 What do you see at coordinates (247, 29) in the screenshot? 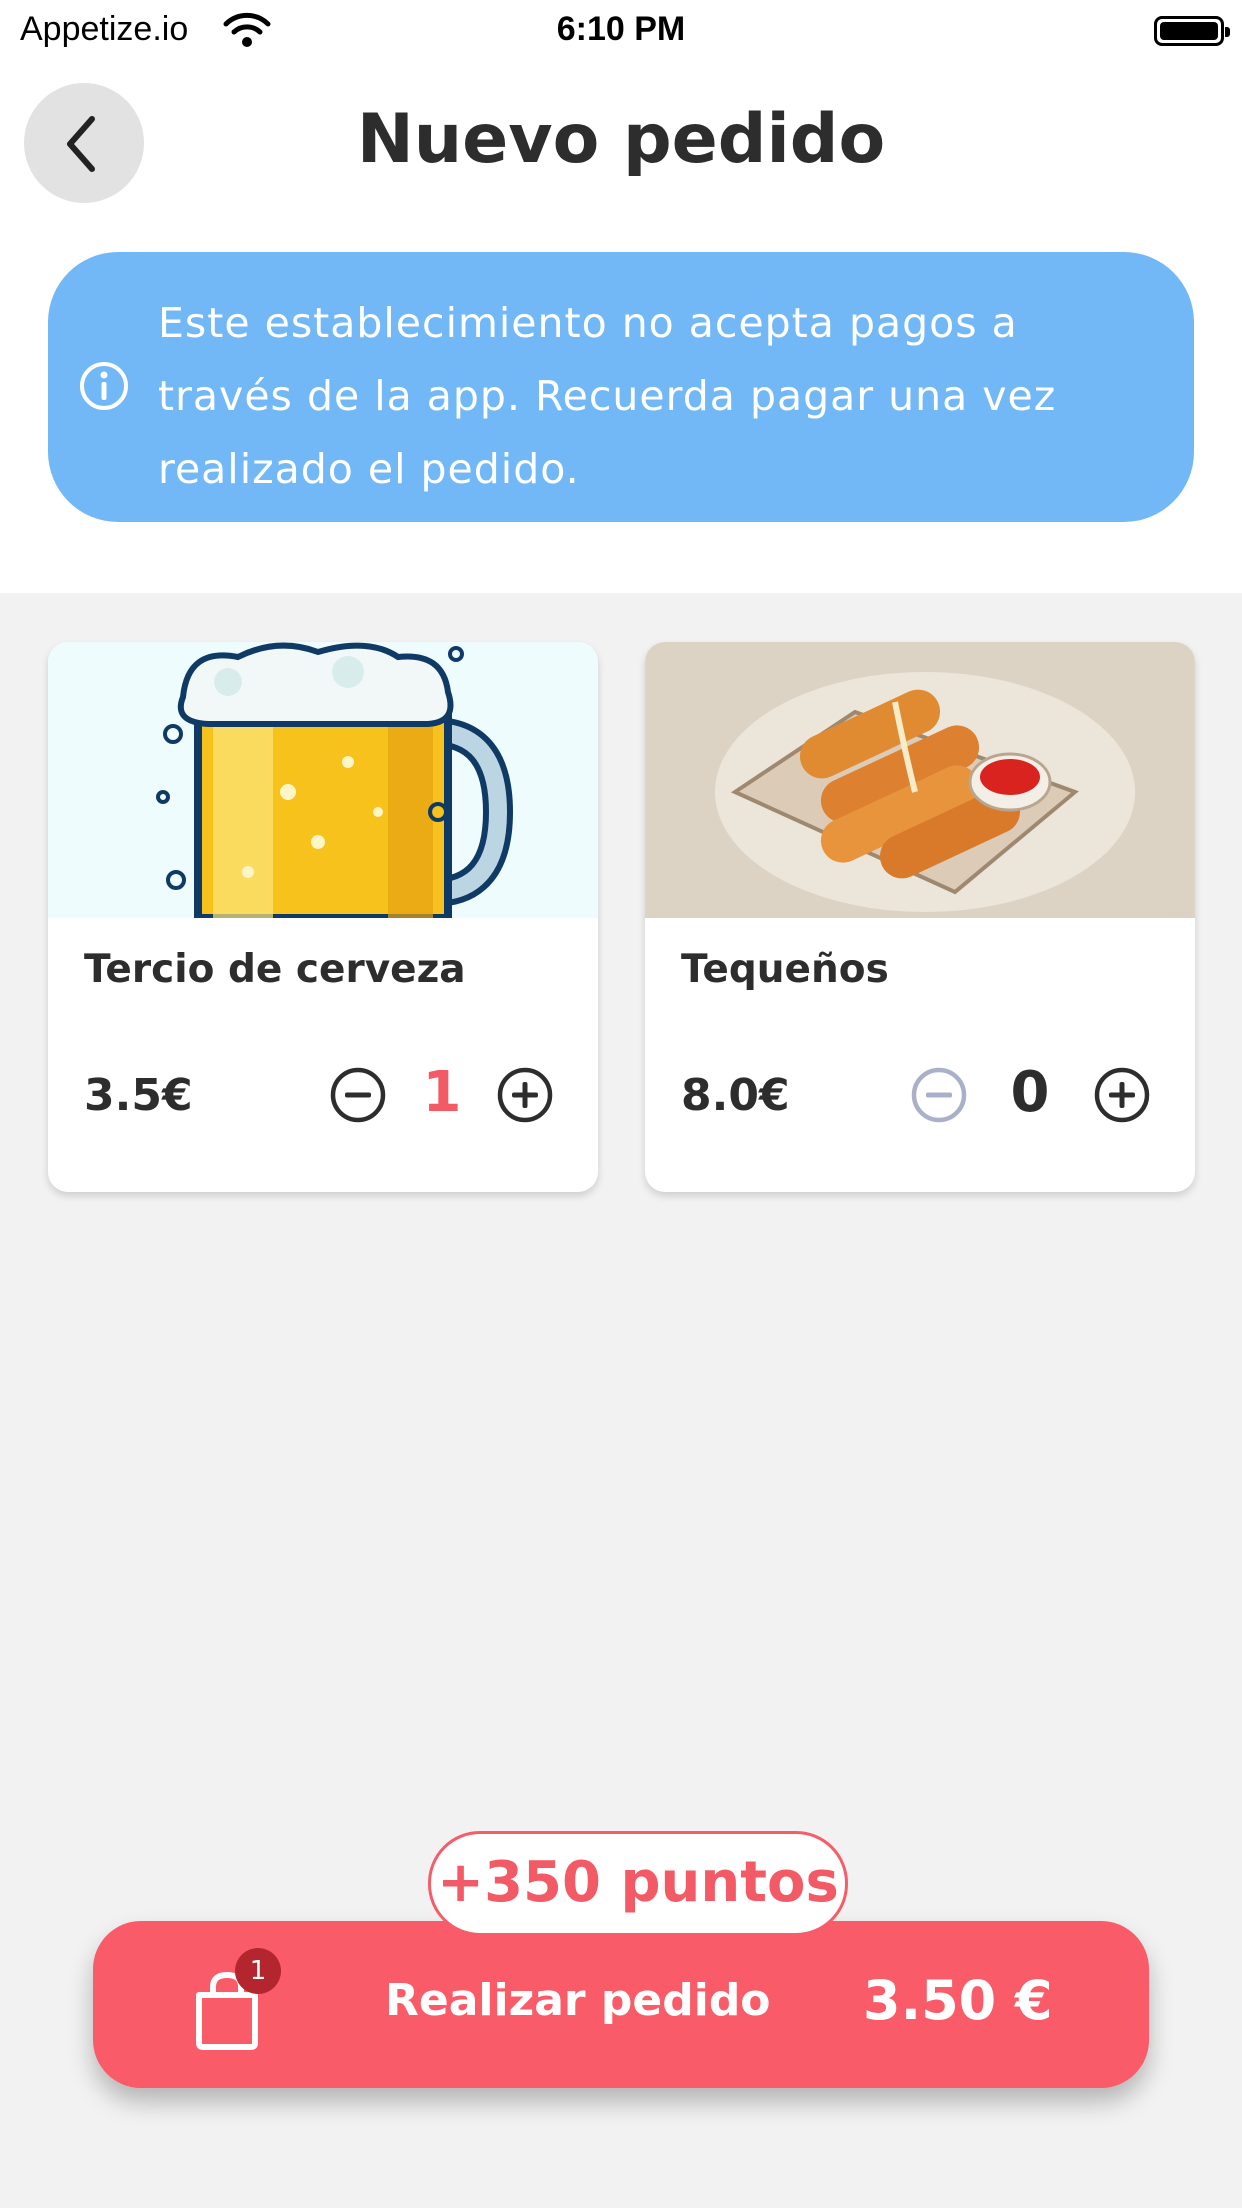
I see `wifi-icon` at bounding box center [247, 29].